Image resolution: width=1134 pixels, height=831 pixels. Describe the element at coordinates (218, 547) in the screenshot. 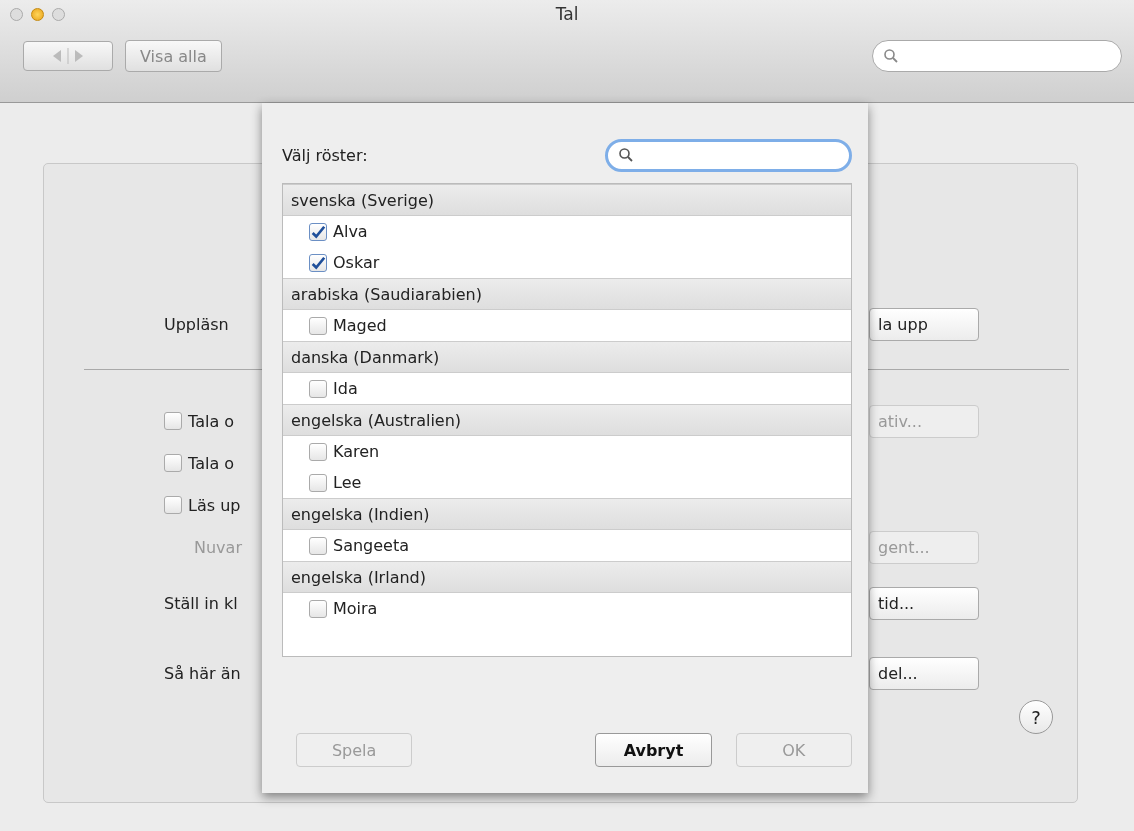

I see `setting-label: Nuvar` at that location.